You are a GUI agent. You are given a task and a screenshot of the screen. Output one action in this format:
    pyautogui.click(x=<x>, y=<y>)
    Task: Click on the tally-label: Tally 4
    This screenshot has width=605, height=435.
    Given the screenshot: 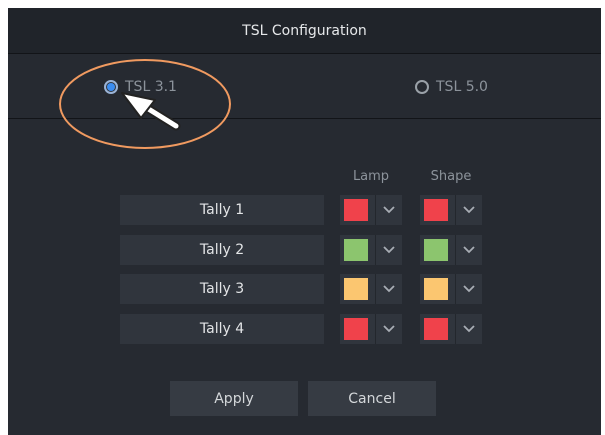 What is the action you would take?
    pyautogui.click(x=222, y=328)
    